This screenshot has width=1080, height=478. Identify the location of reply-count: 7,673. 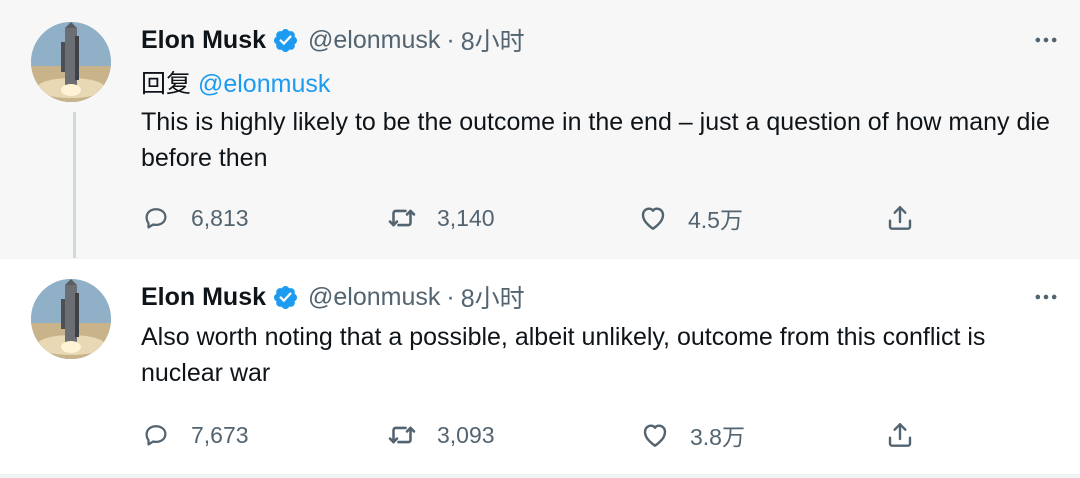
(220, 434).